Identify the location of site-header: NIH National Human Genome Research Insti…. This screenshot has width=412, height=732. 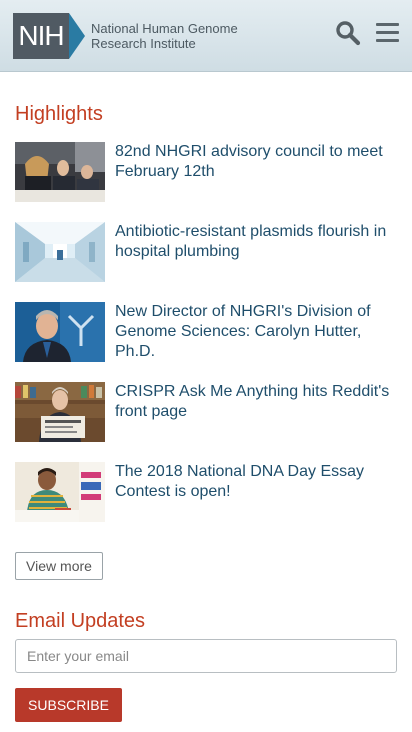
(206, 36).